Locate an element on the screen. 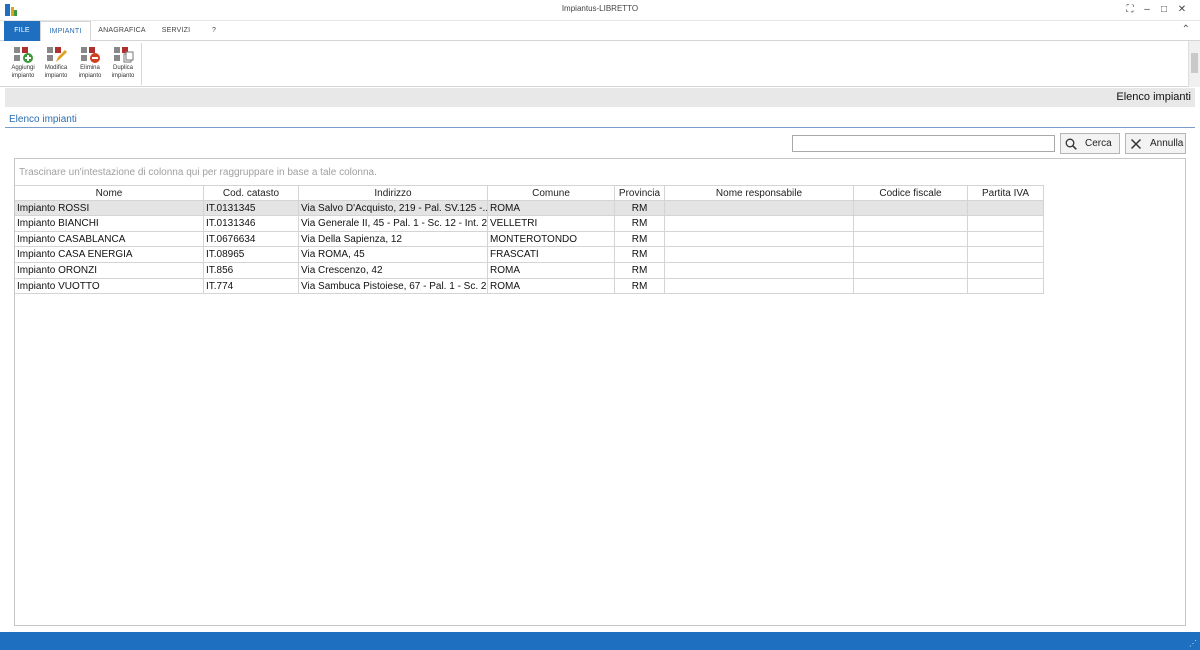  ribbon-scrollbar is located at coordinates (1194, 64).